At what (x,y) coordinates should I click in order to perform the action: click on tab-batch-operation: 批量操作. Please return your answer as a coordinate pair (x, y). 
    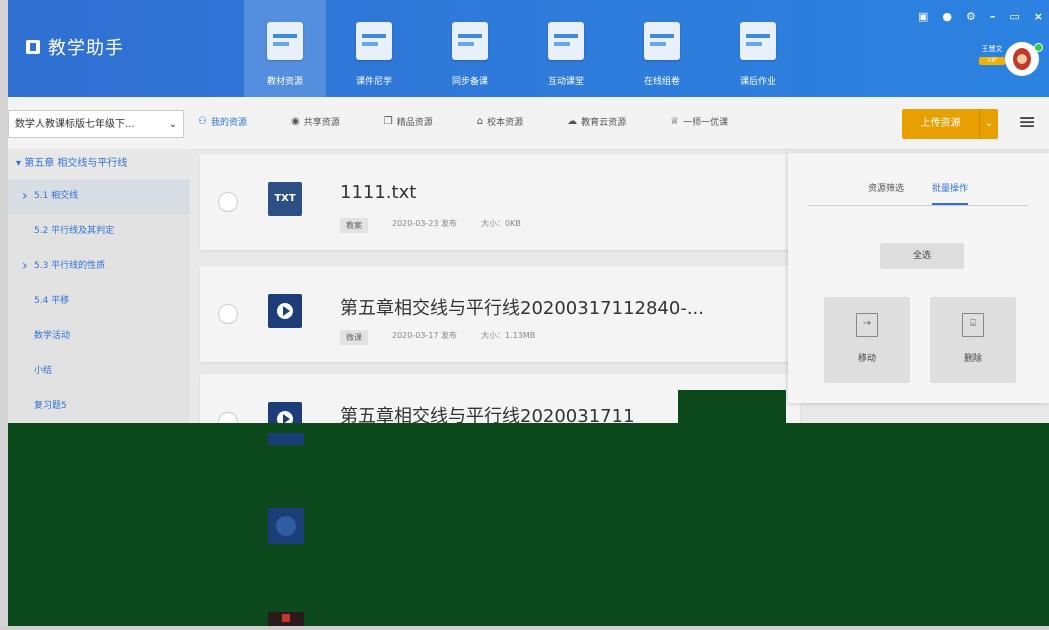
    Looking at the image, I should click on (950, 189).